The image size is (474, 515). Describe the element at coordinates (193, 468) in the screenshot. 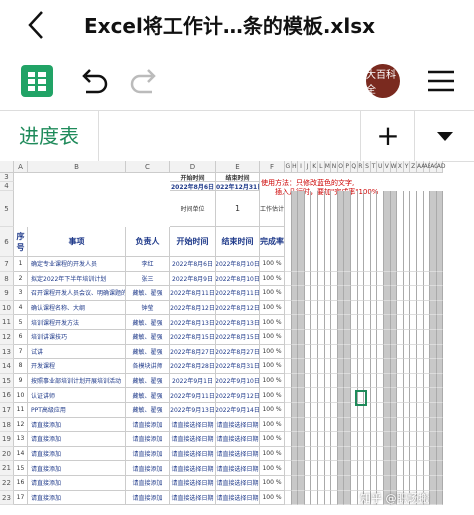

I see `task-start: 请直接选择日期` at that location.